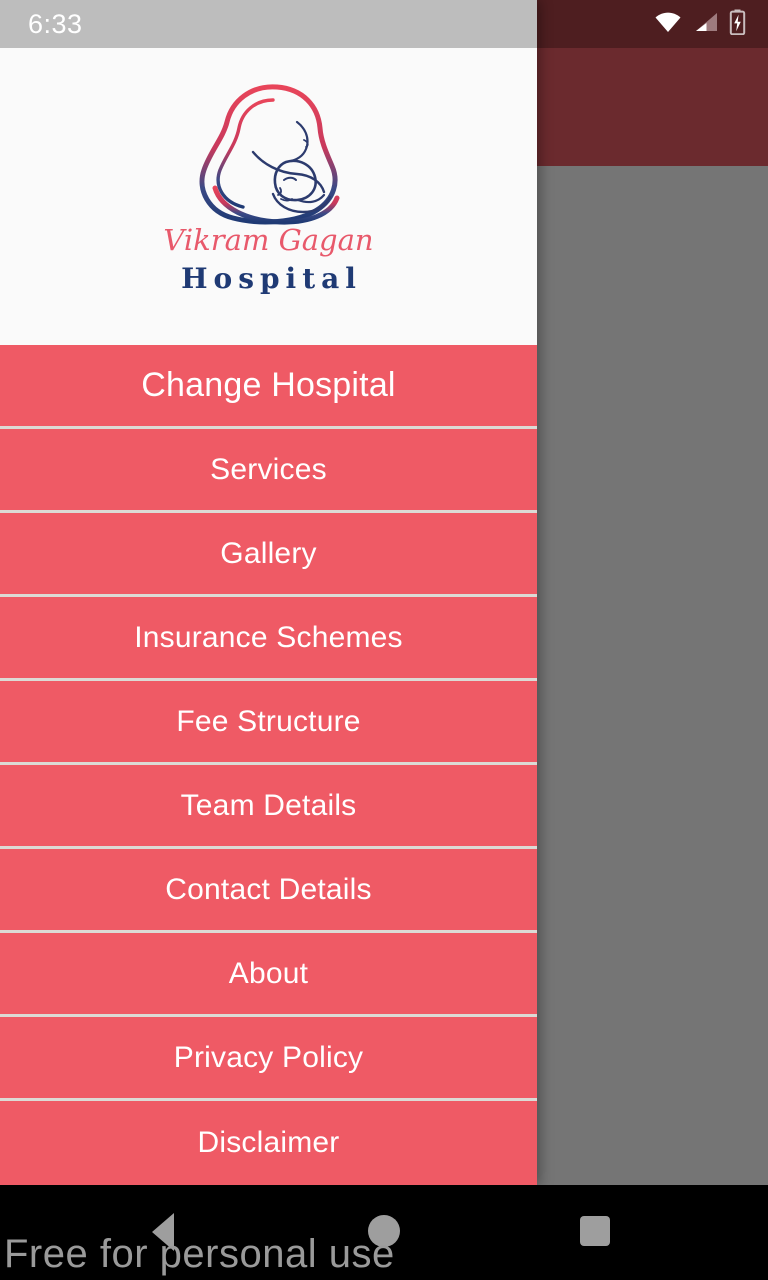 This screenshot has height=1280, width=768. I want to click on home-icon, so click(384, 1231).